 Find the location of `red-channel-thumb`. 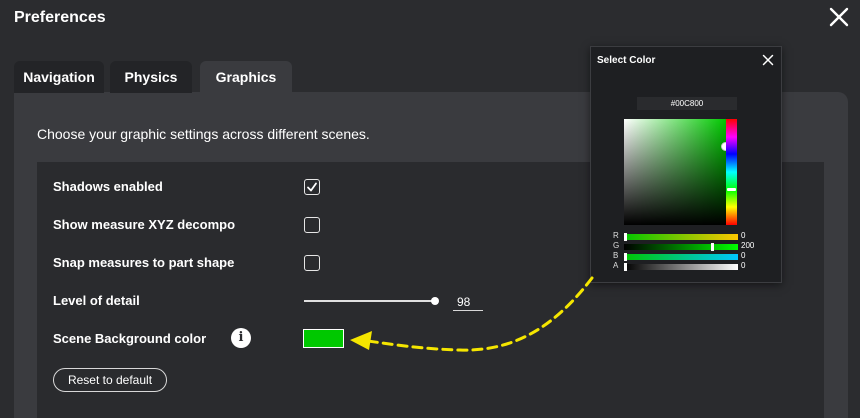

red-channel-thumb is located at coordinates (625, 237).